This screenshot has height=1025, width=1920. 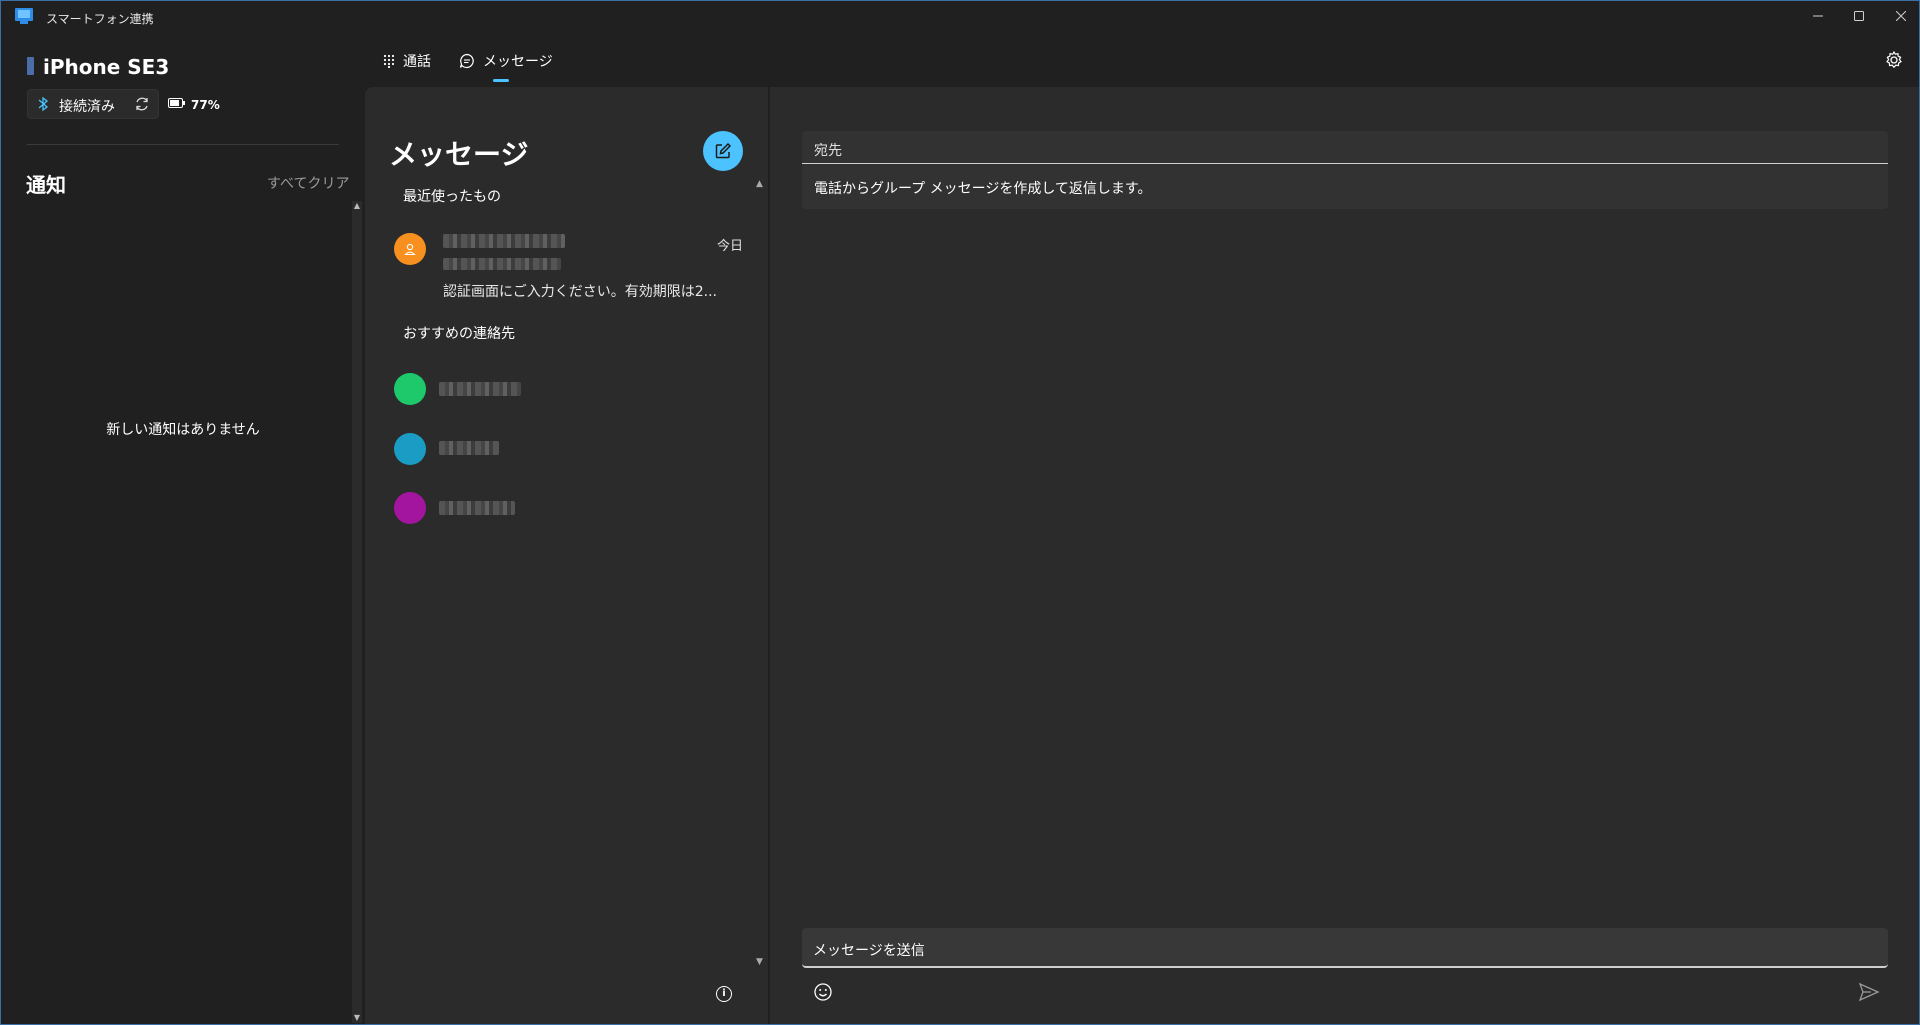 What do you see at coordinates (1901, 16) in the screenshot?
I see `close-icon` at bounding box center [1901, 16].